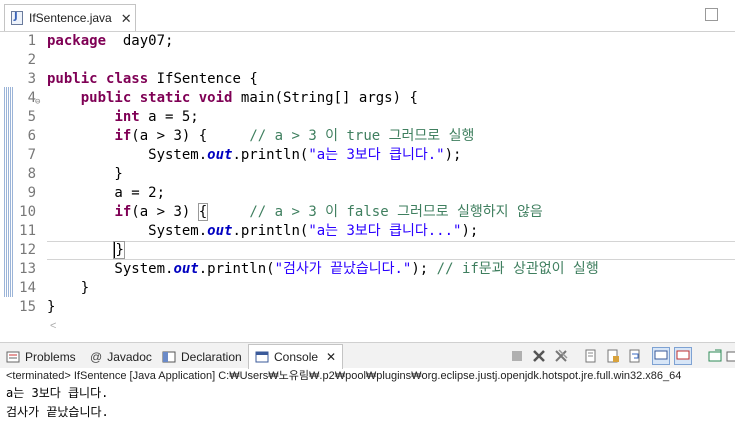  I want to click on line-number: 11, so click(27, 231).